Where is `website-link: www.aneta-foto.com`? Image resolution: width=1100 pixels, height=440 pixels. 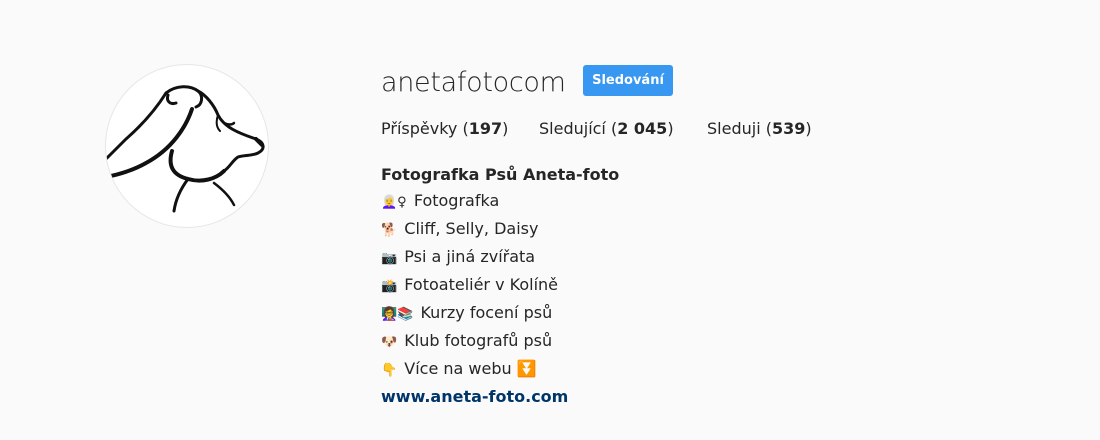 website-link: www.aneta-foto.com is located at coordinates (681, 397).